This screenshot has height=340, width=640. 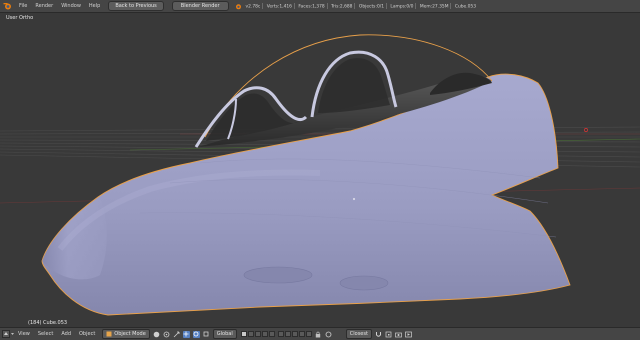 What do you see at coordinates (206, 334) in the screenshot?
I see `scale-manipulator-icon` at bounding box center [206, 334].